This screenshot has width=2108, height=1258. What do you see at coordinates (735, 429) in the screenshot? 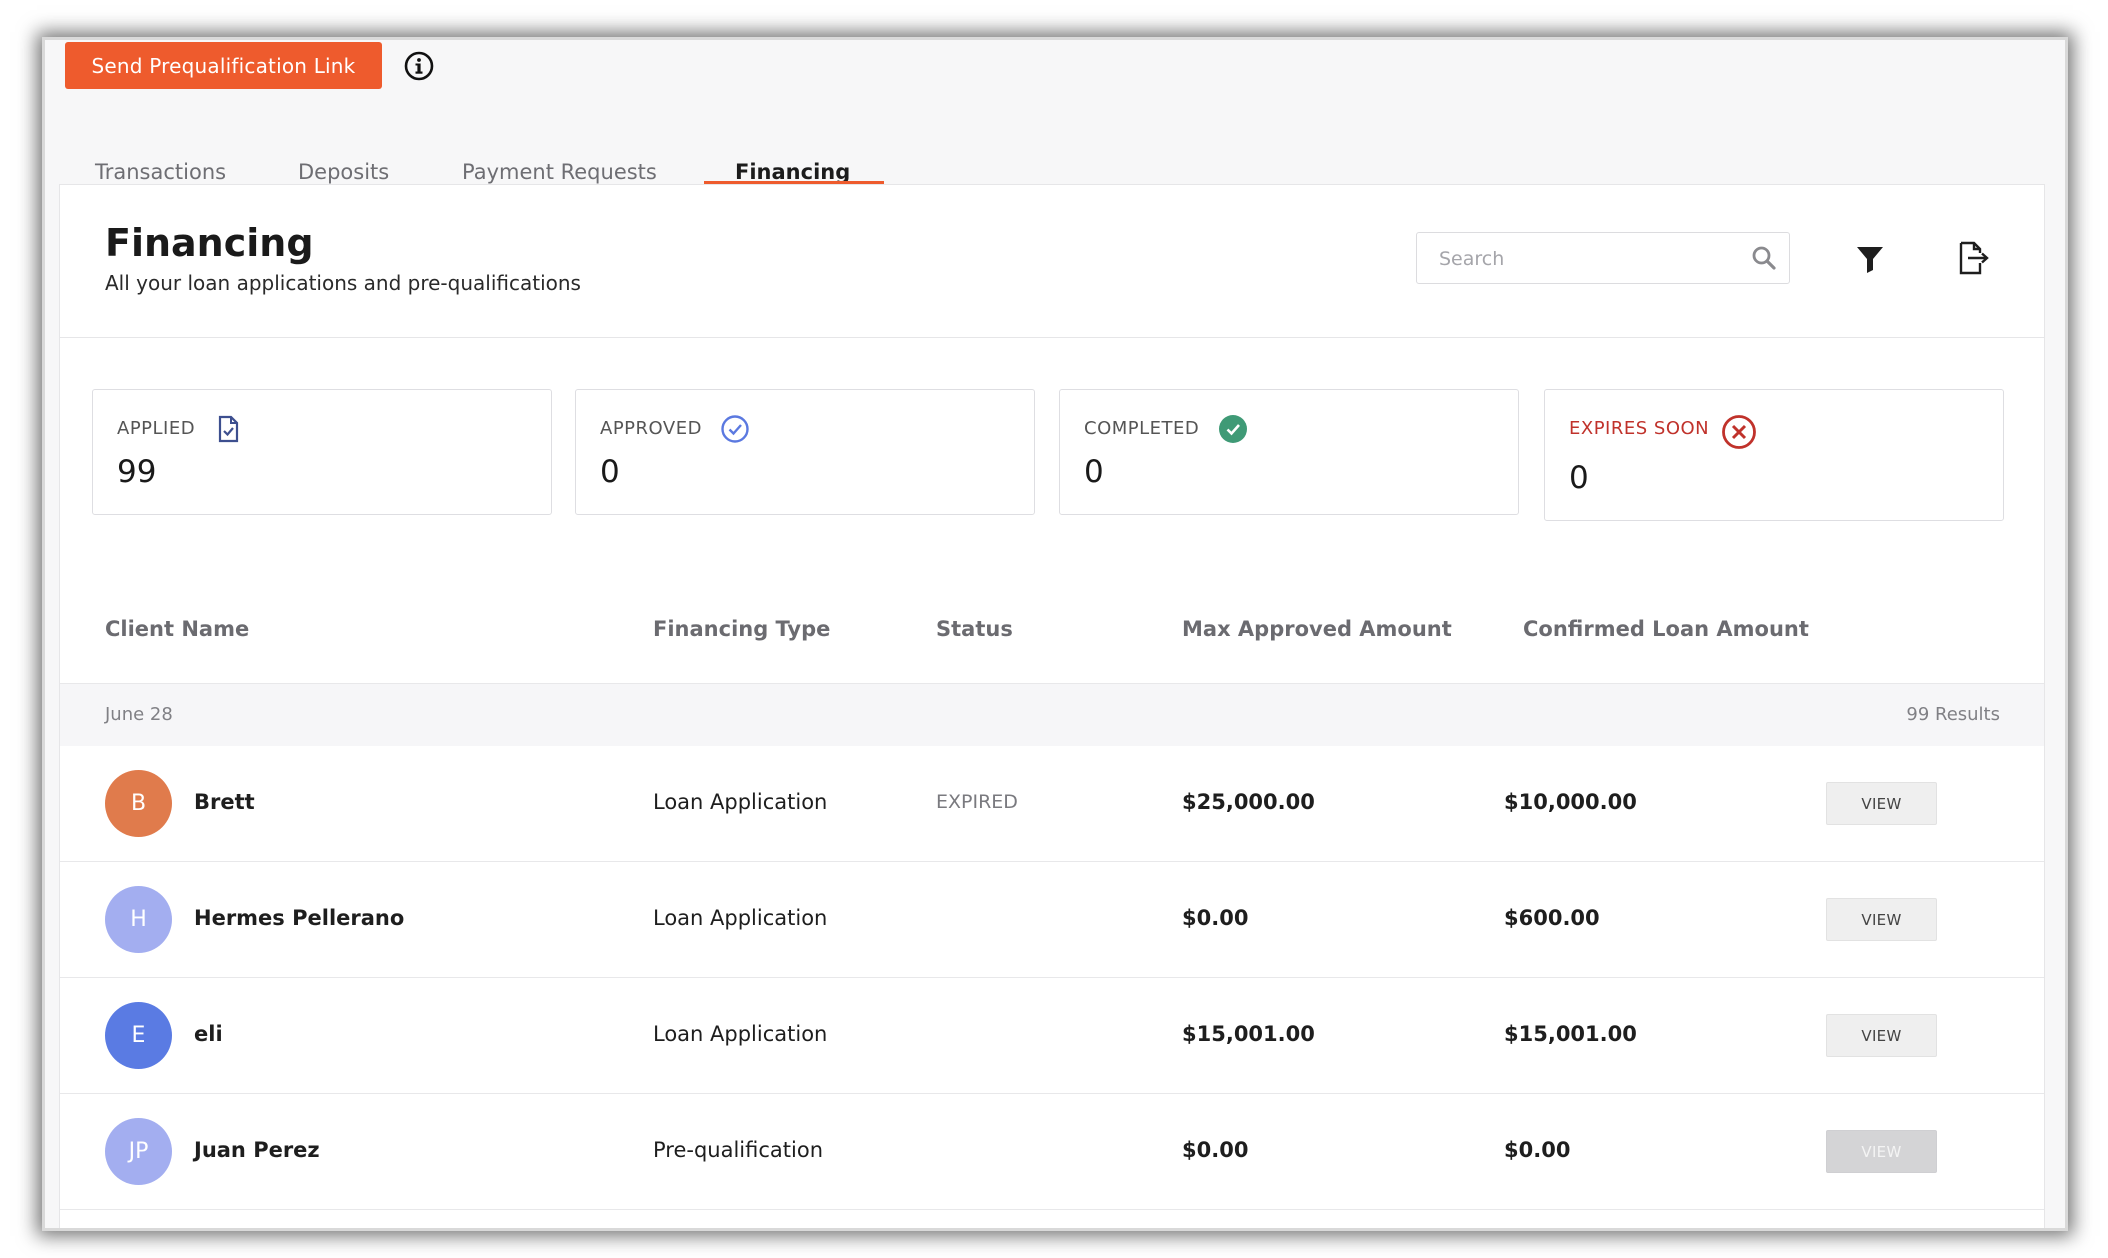
I see `circle-check-outline-icon` at bounding box center [735, 429].